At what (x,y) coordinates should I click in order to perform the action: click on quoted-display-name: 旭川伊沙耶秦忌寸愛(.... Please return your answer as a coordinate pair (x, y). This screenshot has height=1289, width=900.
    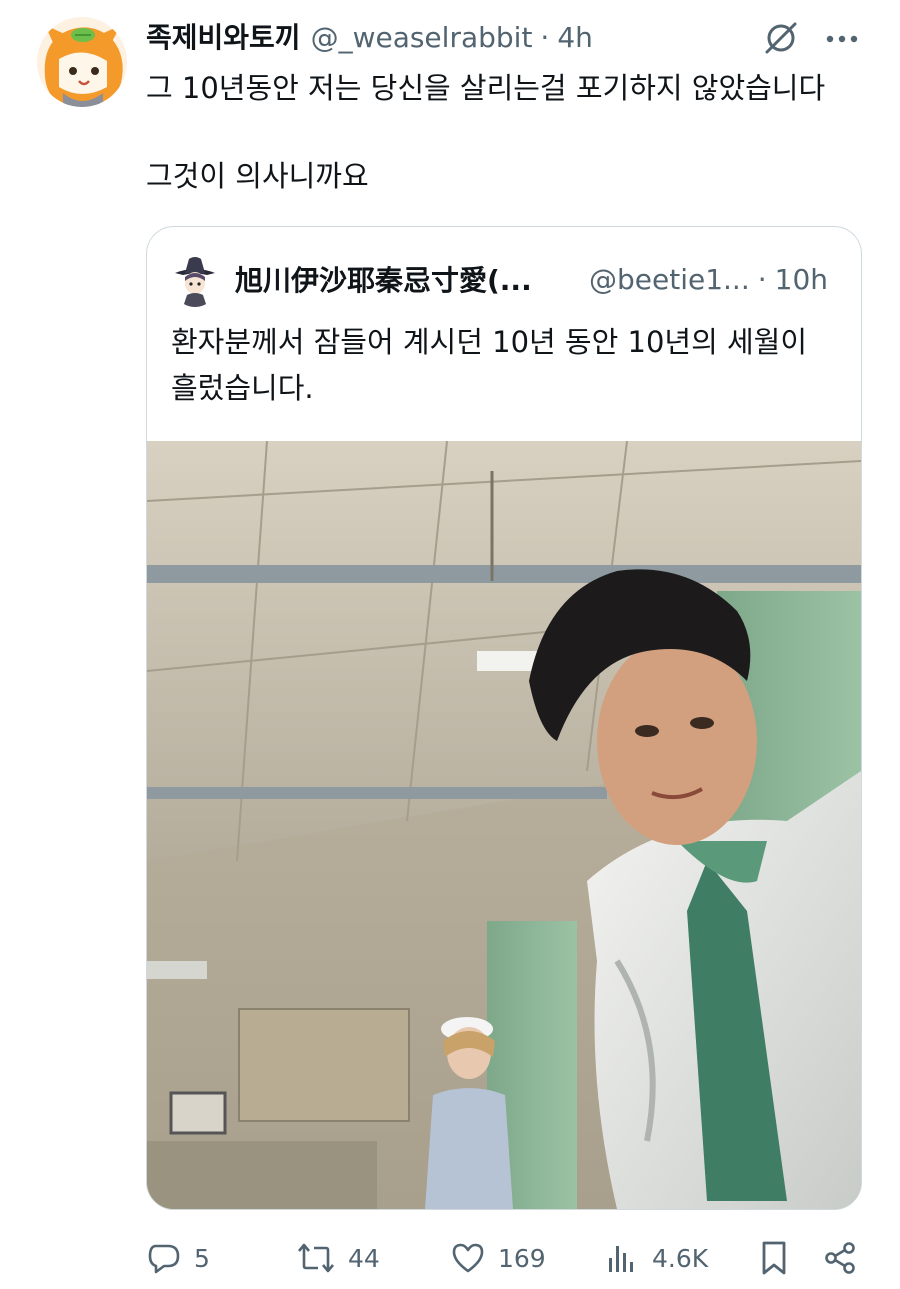
    Looking at the image, I should click on (405, 279).